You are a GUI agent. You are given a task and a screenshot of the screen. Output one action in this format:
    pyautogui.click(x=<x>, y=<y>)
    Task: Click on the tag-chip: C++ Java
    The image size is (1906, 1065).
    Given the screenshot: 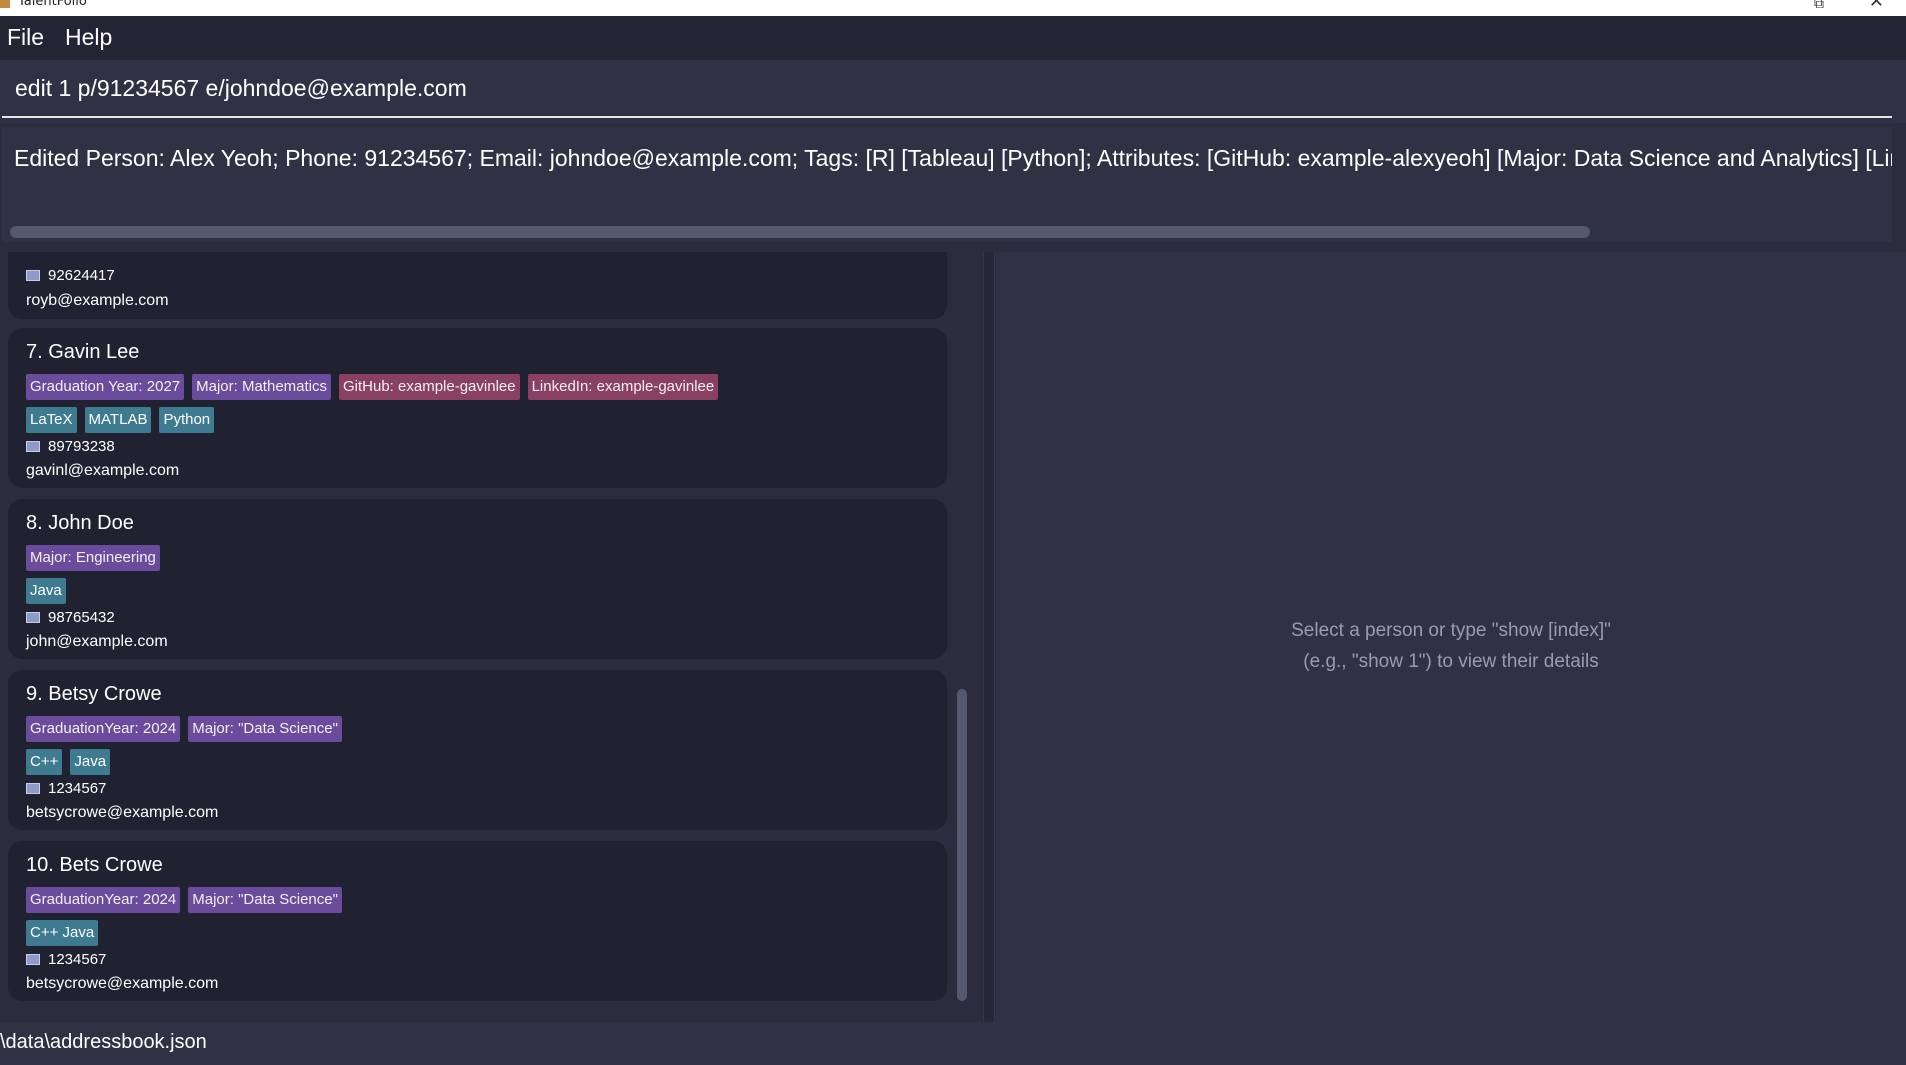 What is the action you would take?
    pyautogui.click(x=62, y=933)
    